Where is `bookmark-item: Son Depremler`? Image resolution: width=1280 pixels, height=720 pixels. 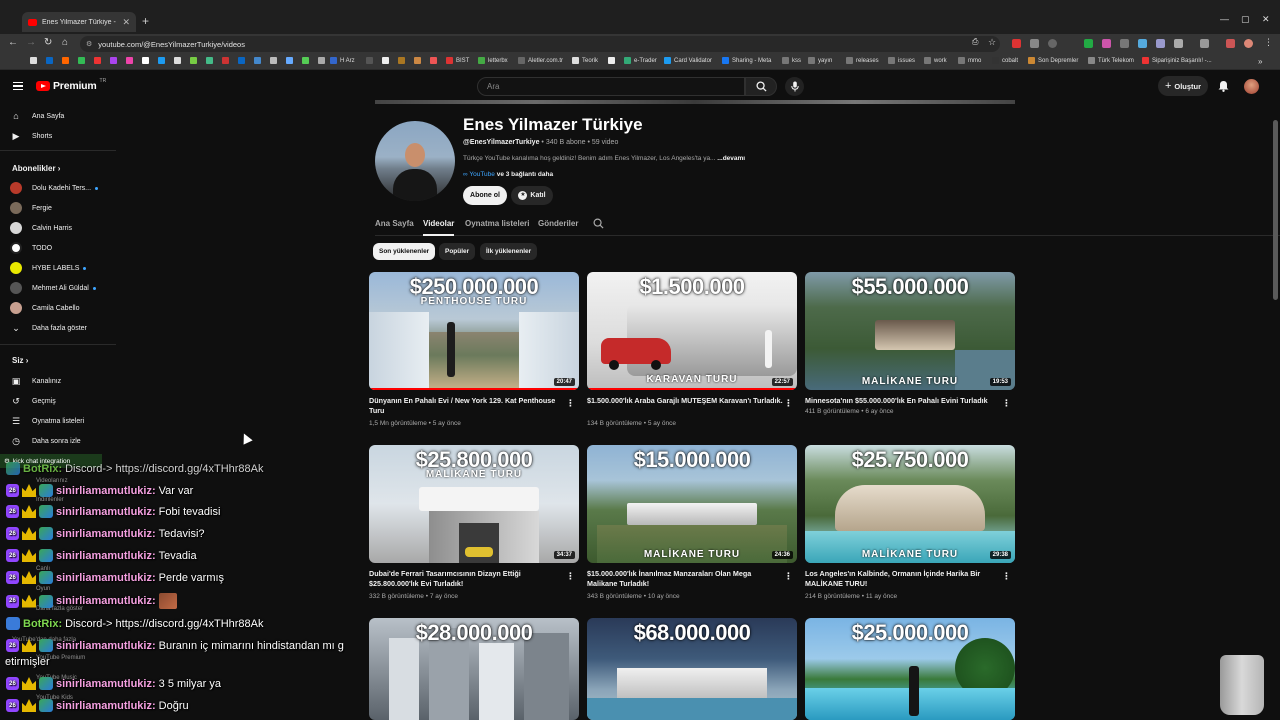
bookmark-item: Son Depremler is located at coordinates (1053, 60).